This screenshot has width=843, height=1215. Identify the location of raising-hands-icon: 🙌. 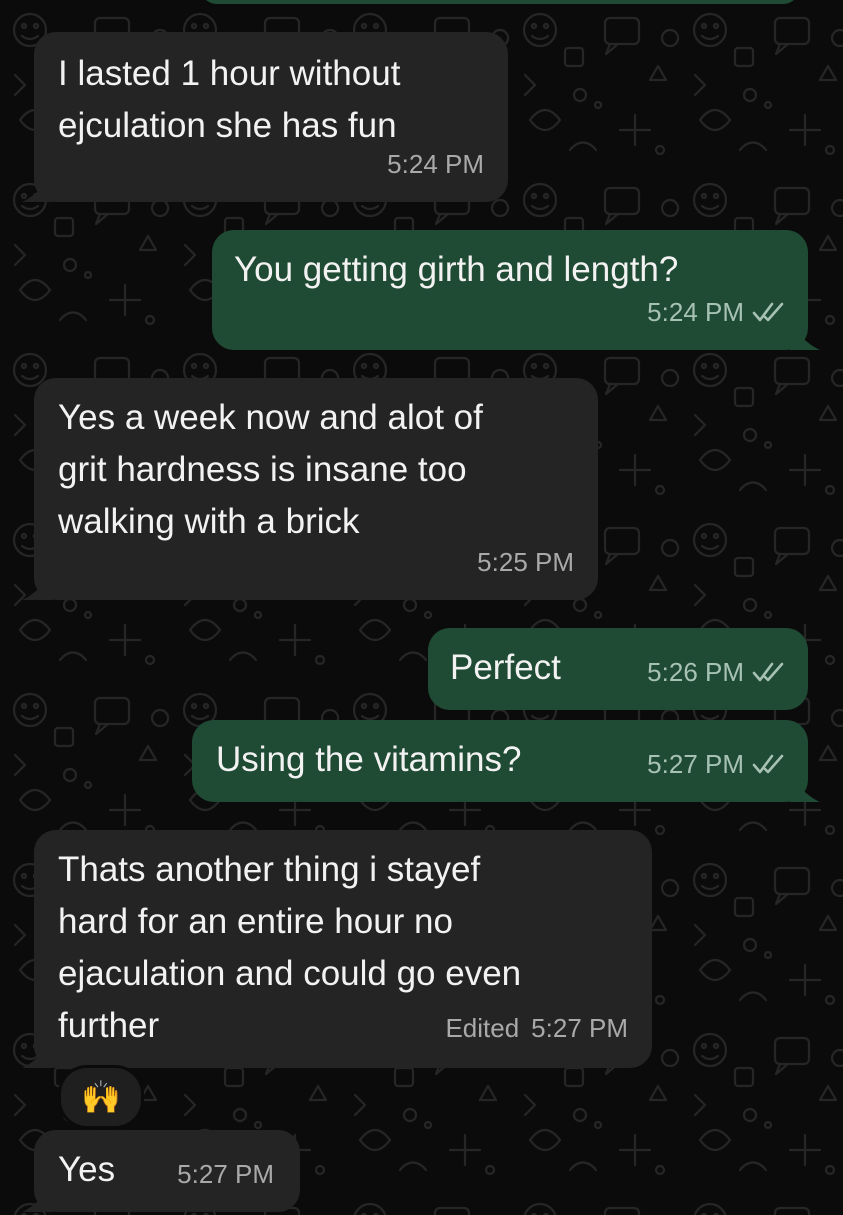
(101, 1097).